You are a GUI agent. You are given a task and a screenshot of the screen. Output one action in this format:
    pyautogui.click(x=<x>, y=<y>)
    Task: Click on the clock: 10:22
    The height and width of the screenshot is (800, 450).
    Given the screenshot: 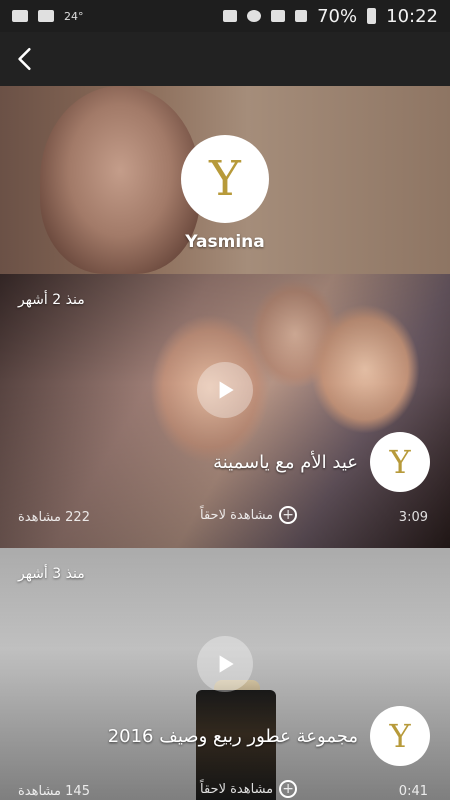 What is the action you would take?
    pyautogui.click(x=412, y=16)
    